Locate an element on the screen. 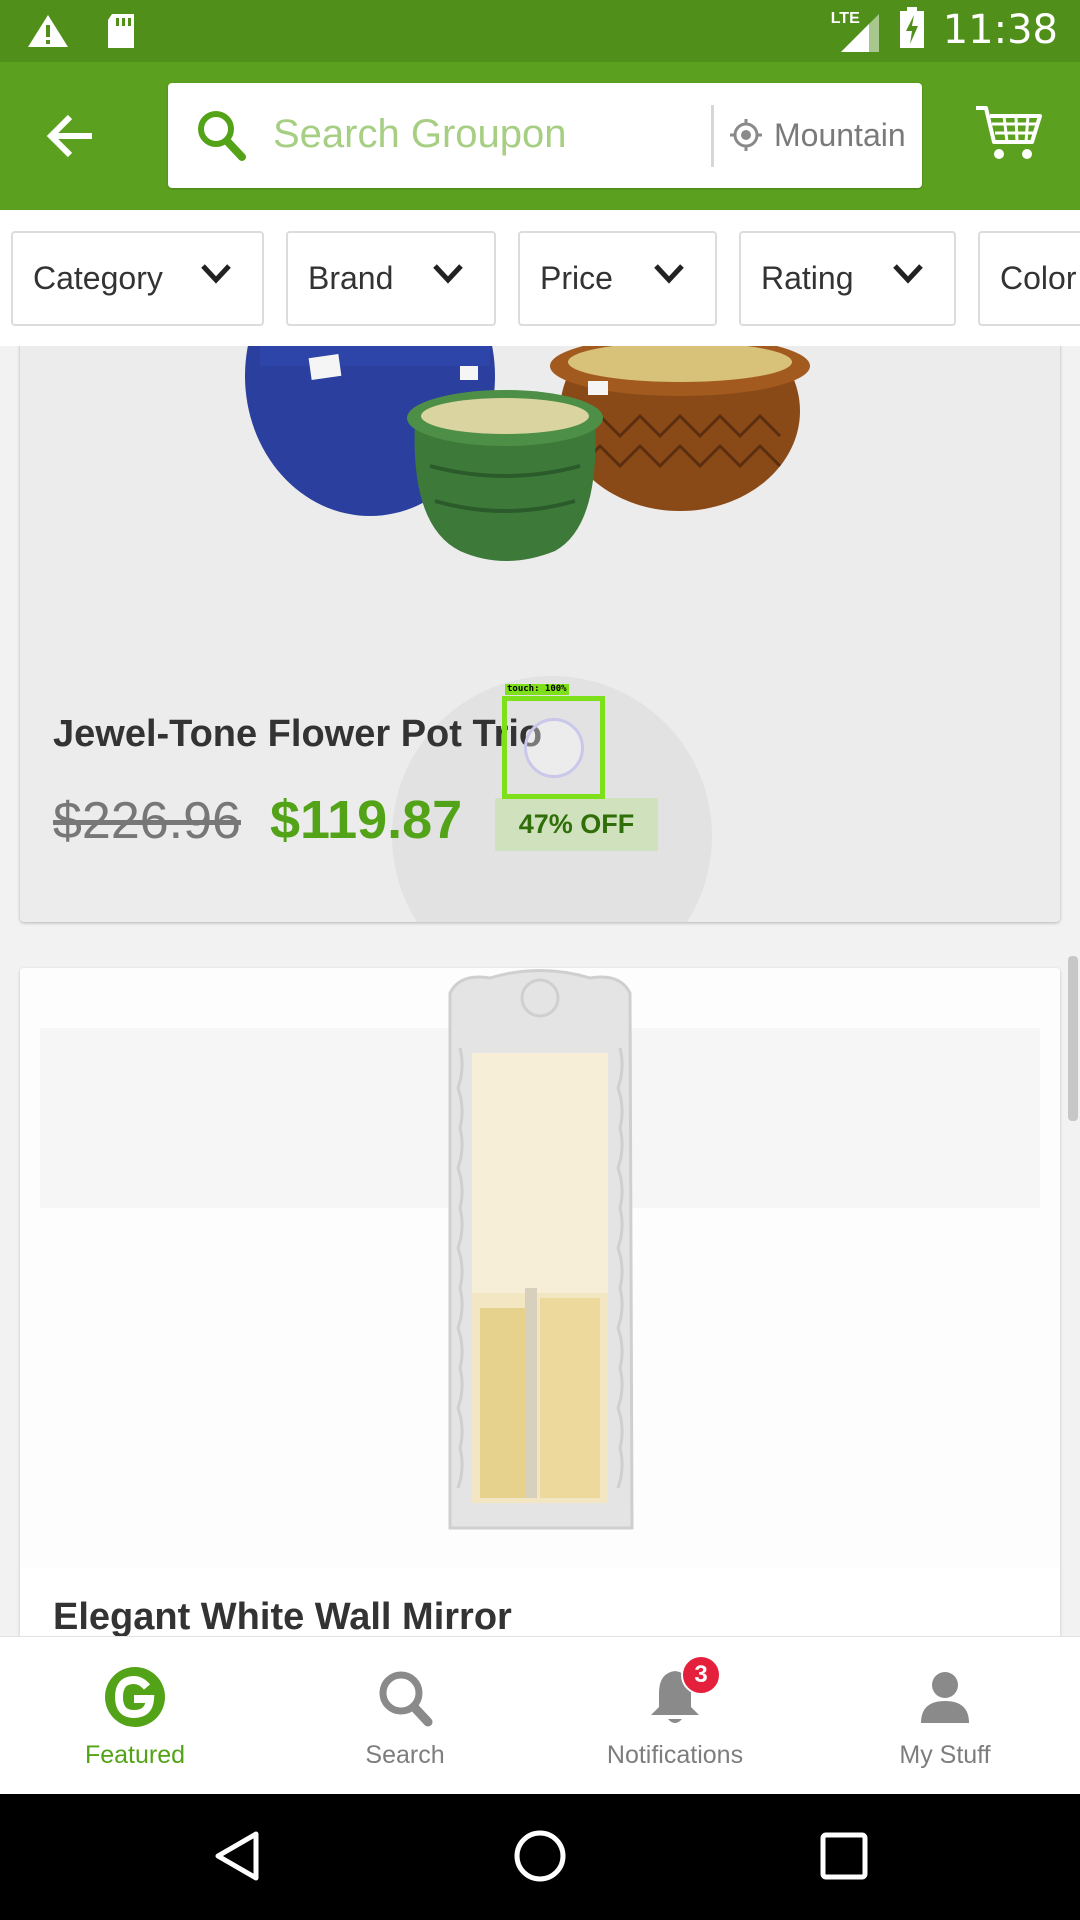 This screenshot has height=1920, width=1080. circle-home-icon is located at coordinates (540, 1856).